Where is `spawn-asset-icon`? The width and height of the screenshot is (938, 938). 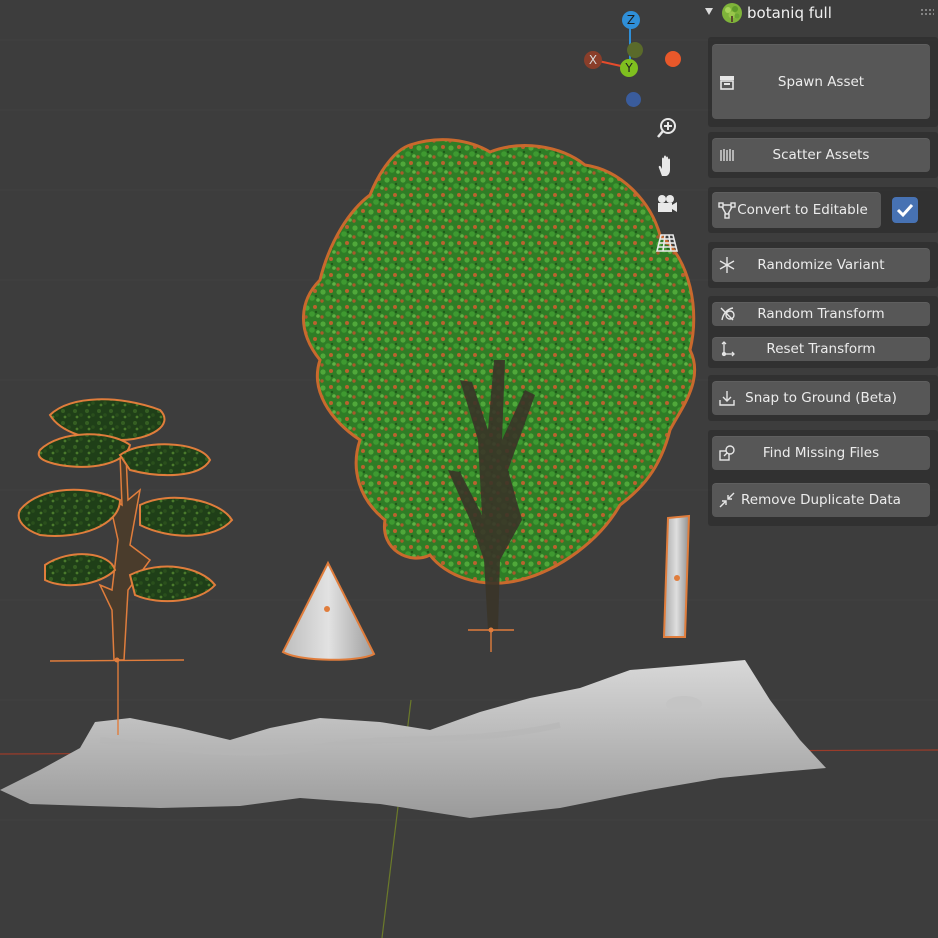
spawn-asset-icon is located at coordinates (727, 82).